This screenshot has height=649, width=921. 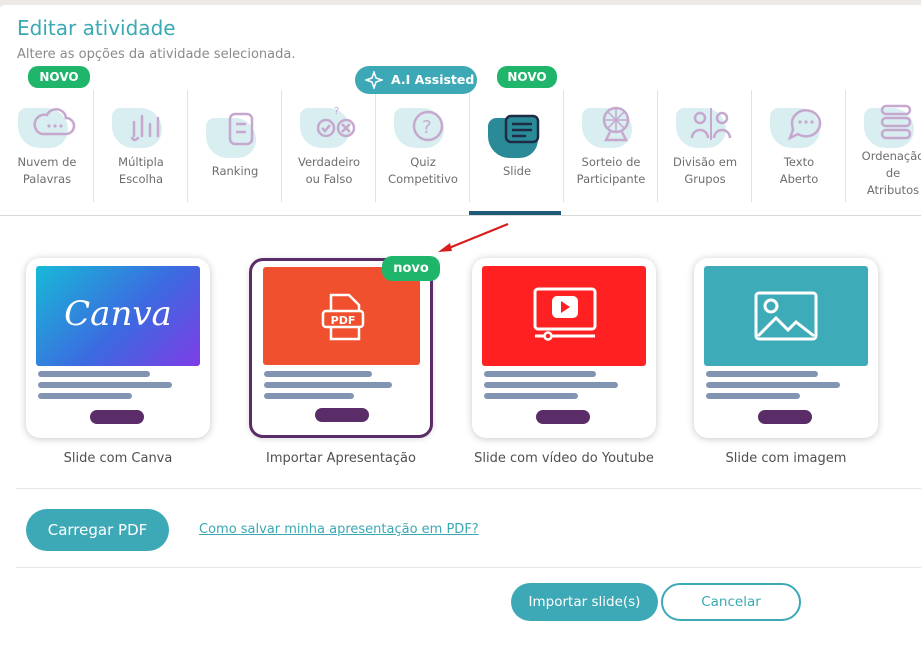 I want to click on pdf-icon: PDF, so click(x=343, y=317).